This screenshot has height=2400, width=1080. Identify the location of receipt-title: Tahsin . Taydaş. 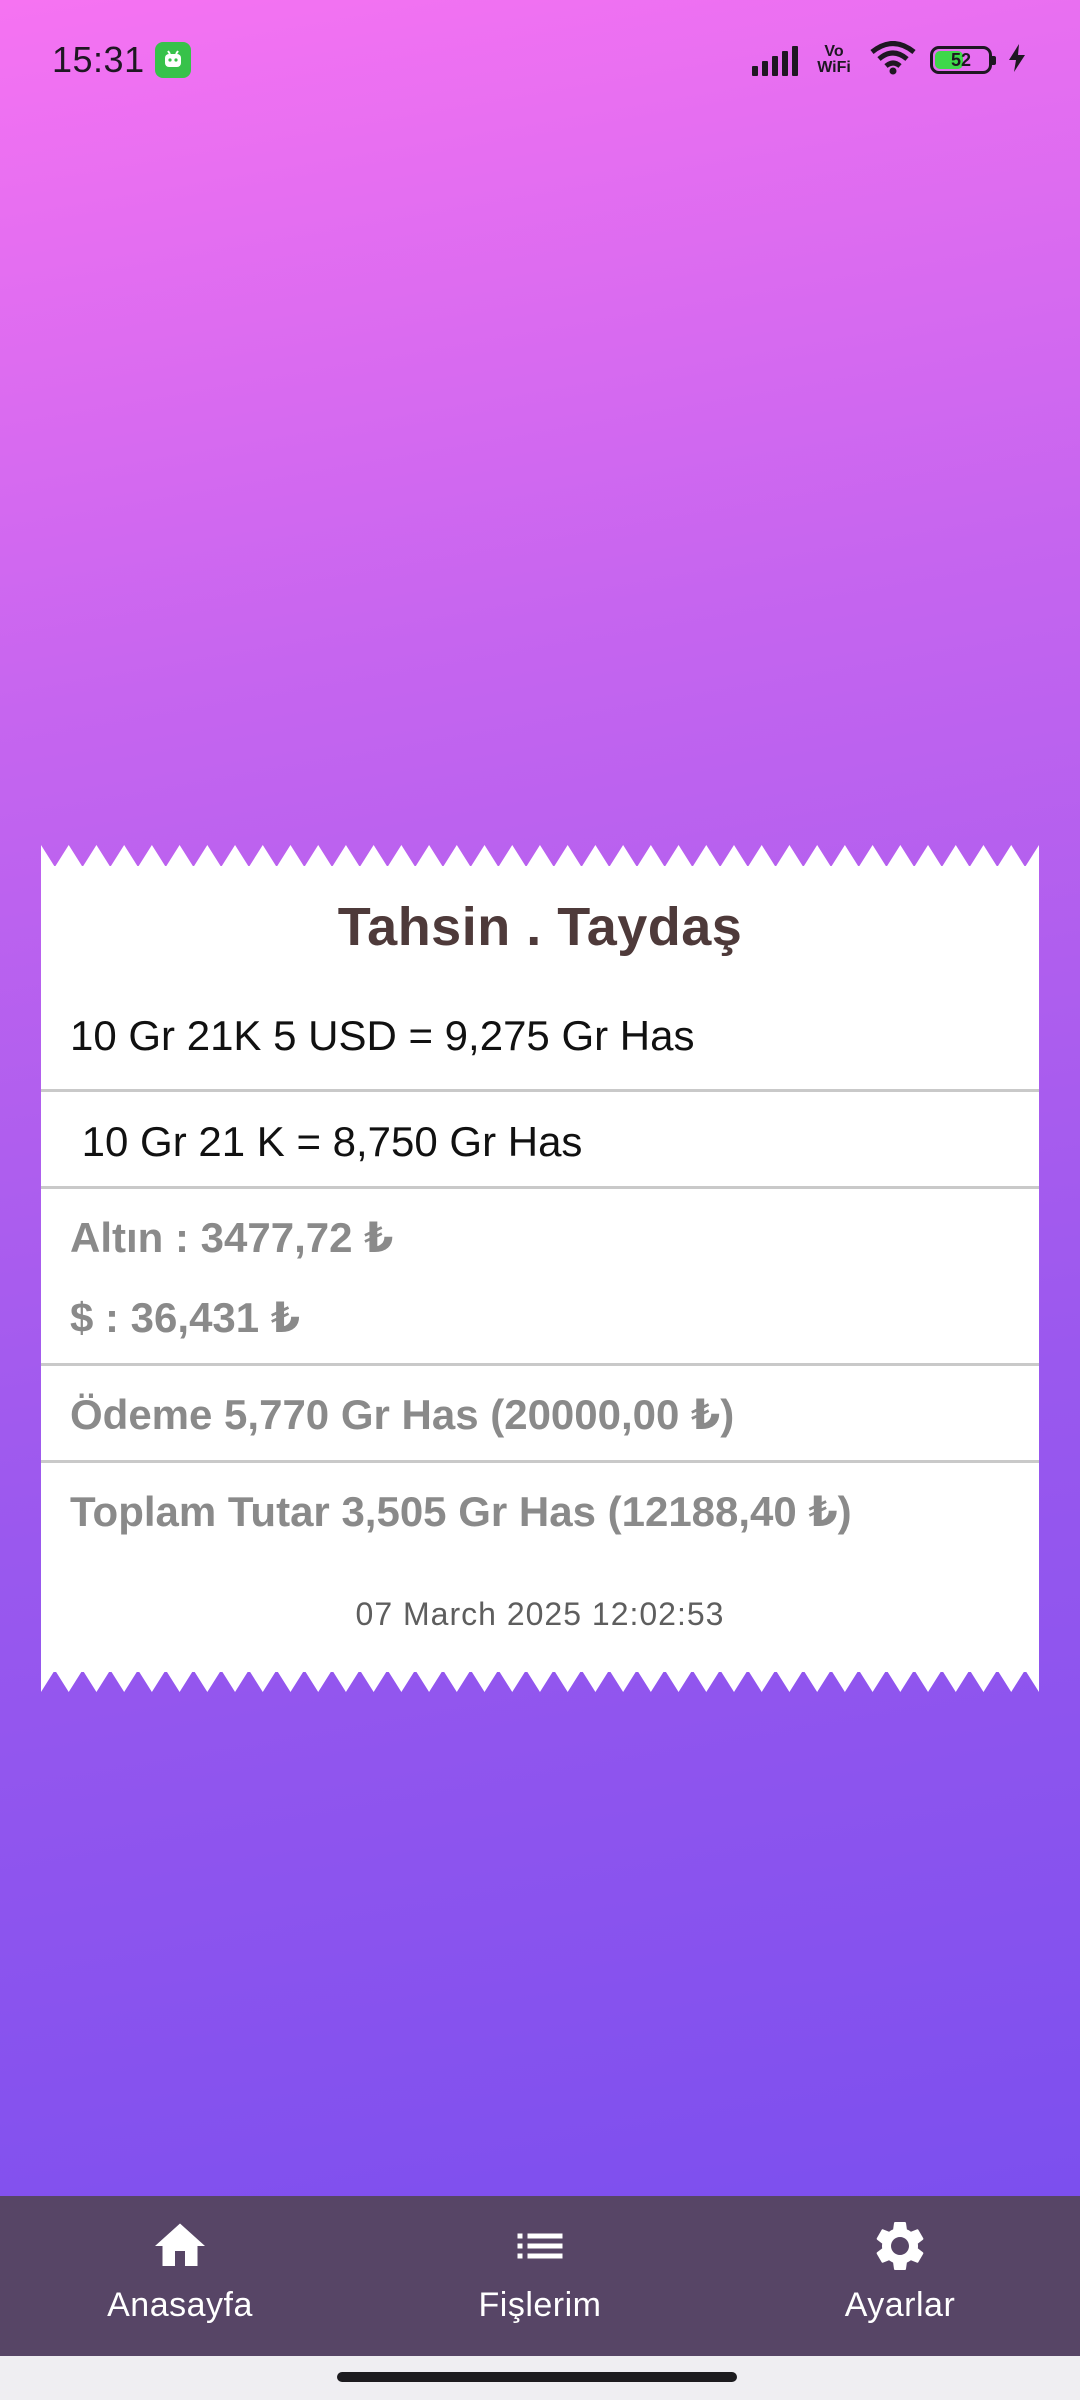
(540, 927).